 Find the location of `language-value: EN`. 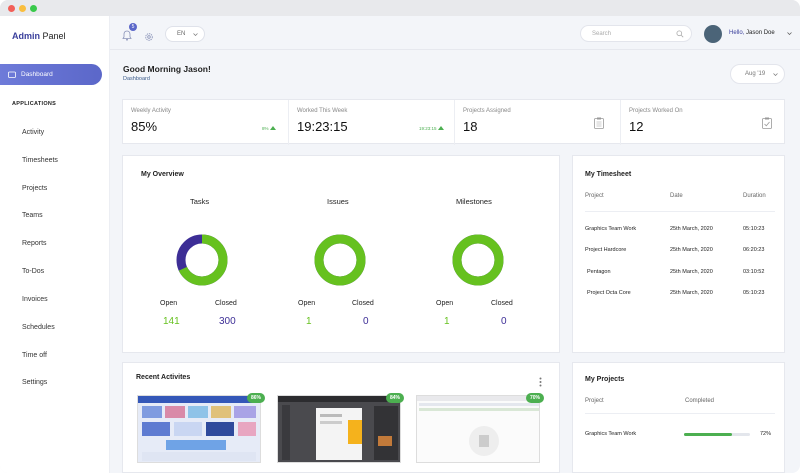

language-value: EN is located at coordinates (181, 34).